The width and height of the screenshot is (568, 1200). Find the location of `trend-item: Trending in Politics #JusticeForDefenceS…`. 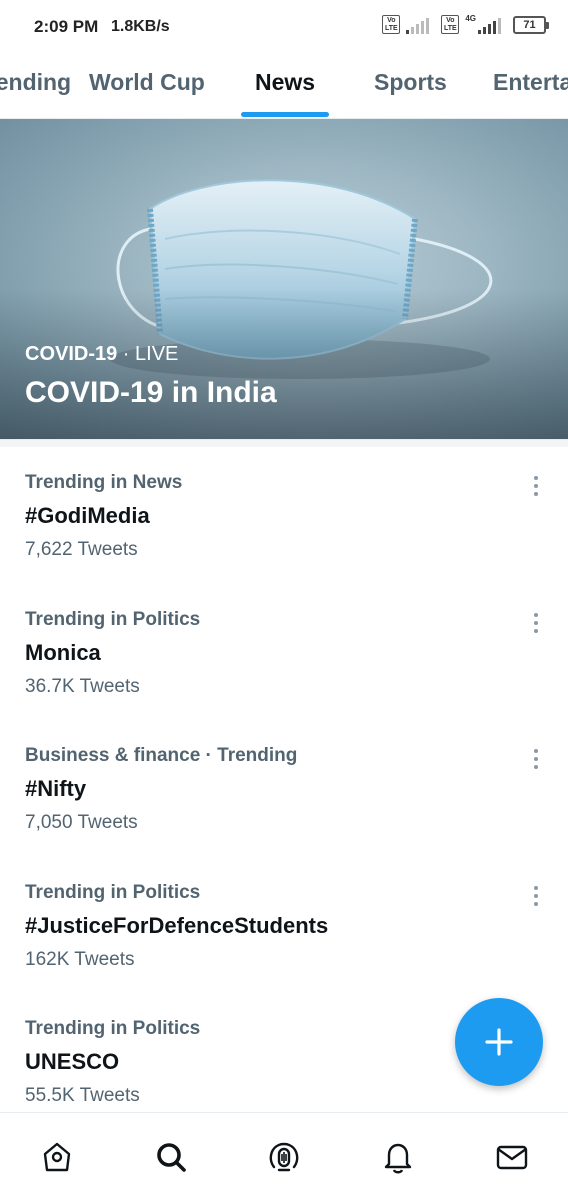

trend-item: Trending in Politics #JusticeForDefenceS… is located at coordinates (284, 950).